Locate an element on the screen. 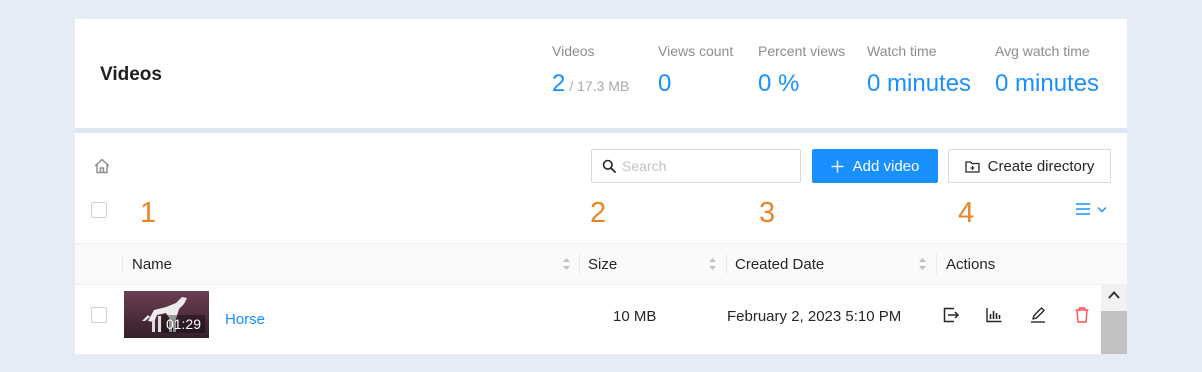 This screenshot has width=1202, height=372. video-created-date: February 2, 2023 5:10 PM is located at coordinates (814, 316).